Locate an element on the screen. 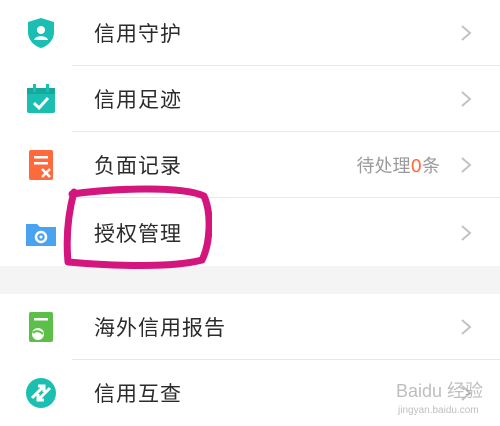 This screenshot has height=426, width=500. swap-circle-icon is located at coordinates (41, 393).